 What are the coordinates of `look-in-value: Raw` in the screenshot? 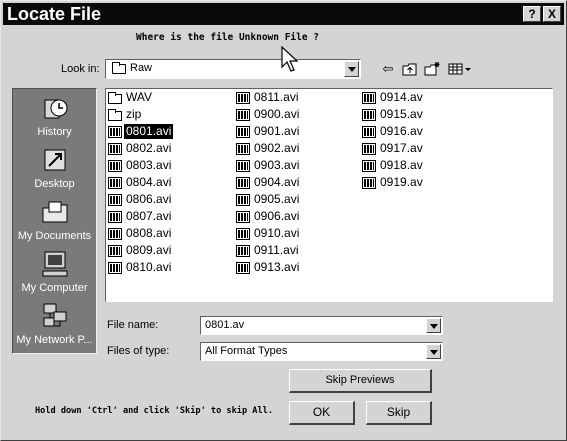 It's located at (141, 68).